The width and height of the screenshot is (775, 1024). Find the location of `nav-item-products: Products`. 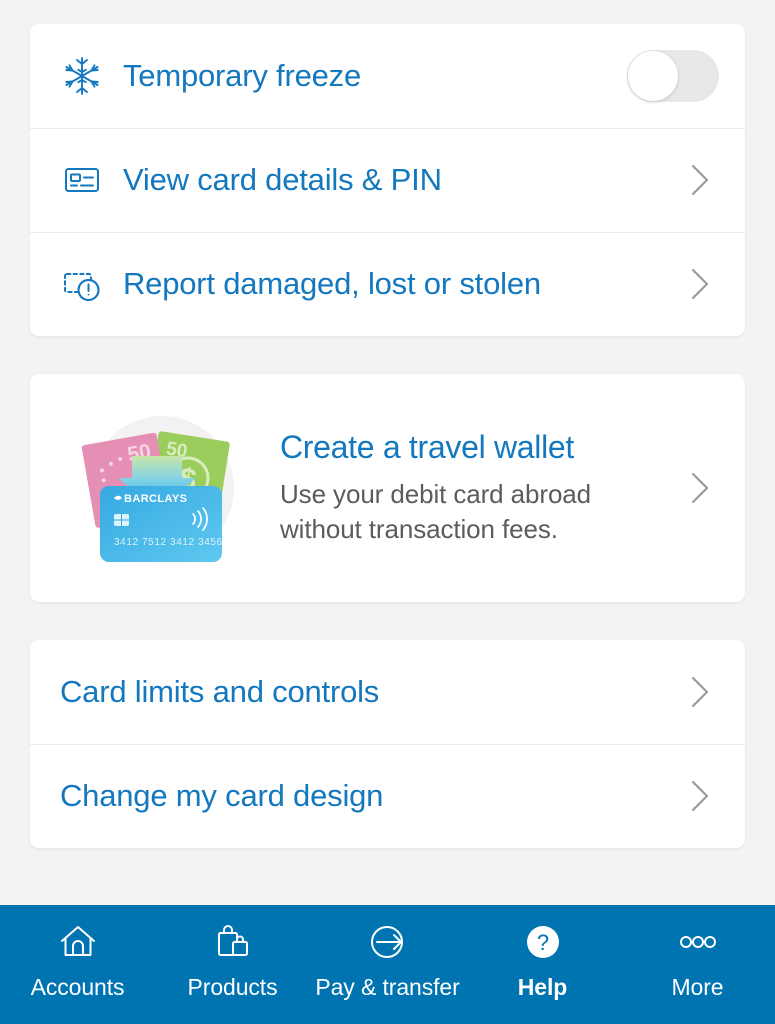

nav-item-products: Products is located at coordinates (232, 961).